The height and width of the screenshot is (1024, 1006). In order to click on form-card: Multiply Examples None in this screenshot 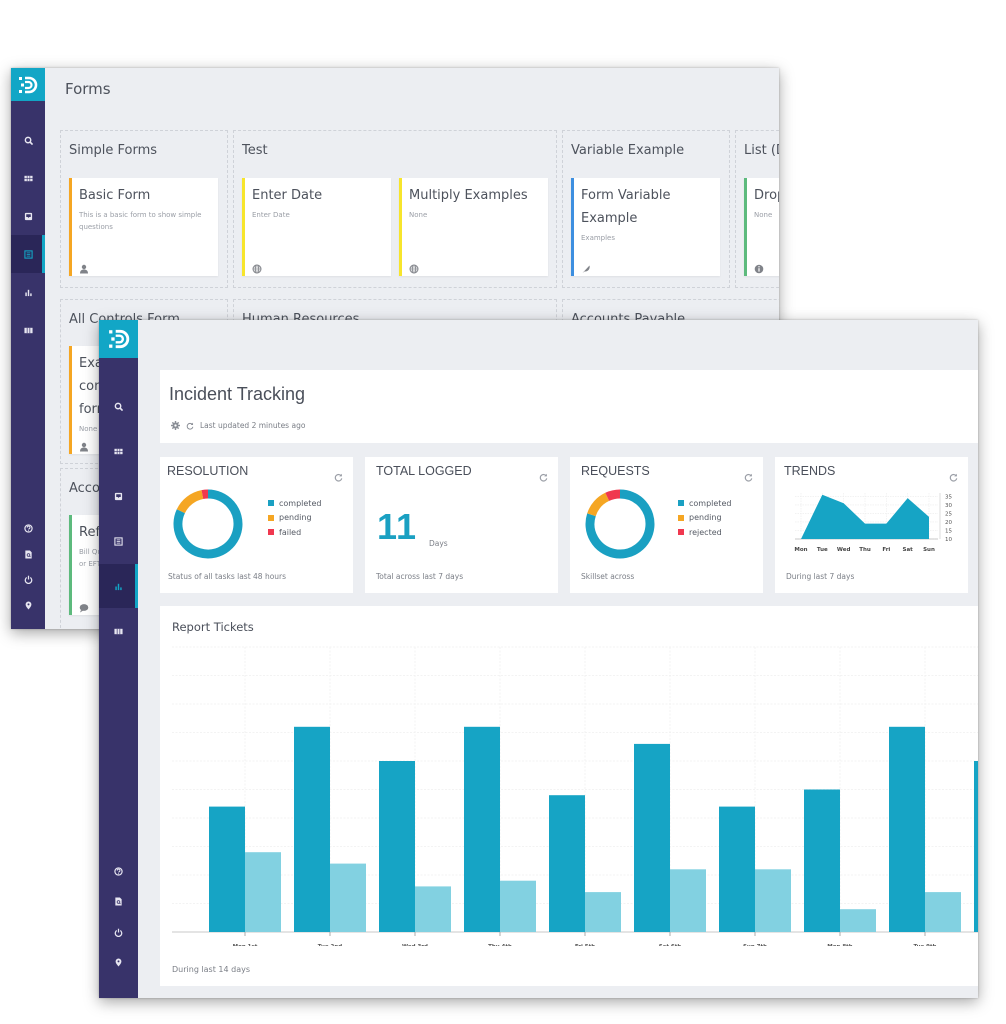, I will do `click(473, 227)`.